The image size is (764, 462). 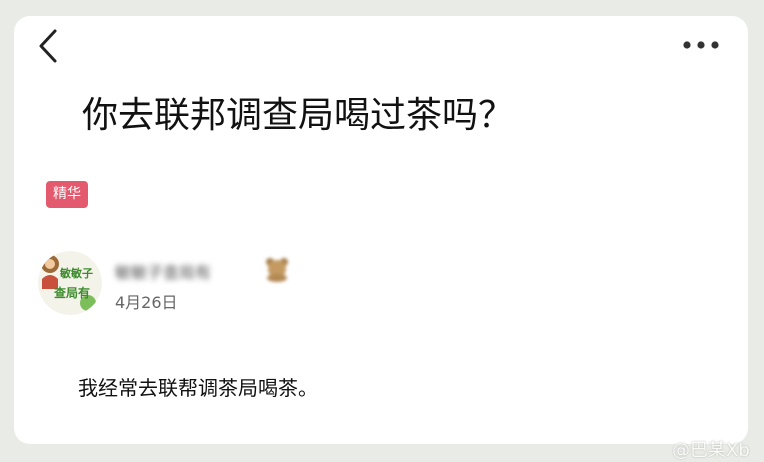 I want to click on back-button, so click(x=49, y=46).